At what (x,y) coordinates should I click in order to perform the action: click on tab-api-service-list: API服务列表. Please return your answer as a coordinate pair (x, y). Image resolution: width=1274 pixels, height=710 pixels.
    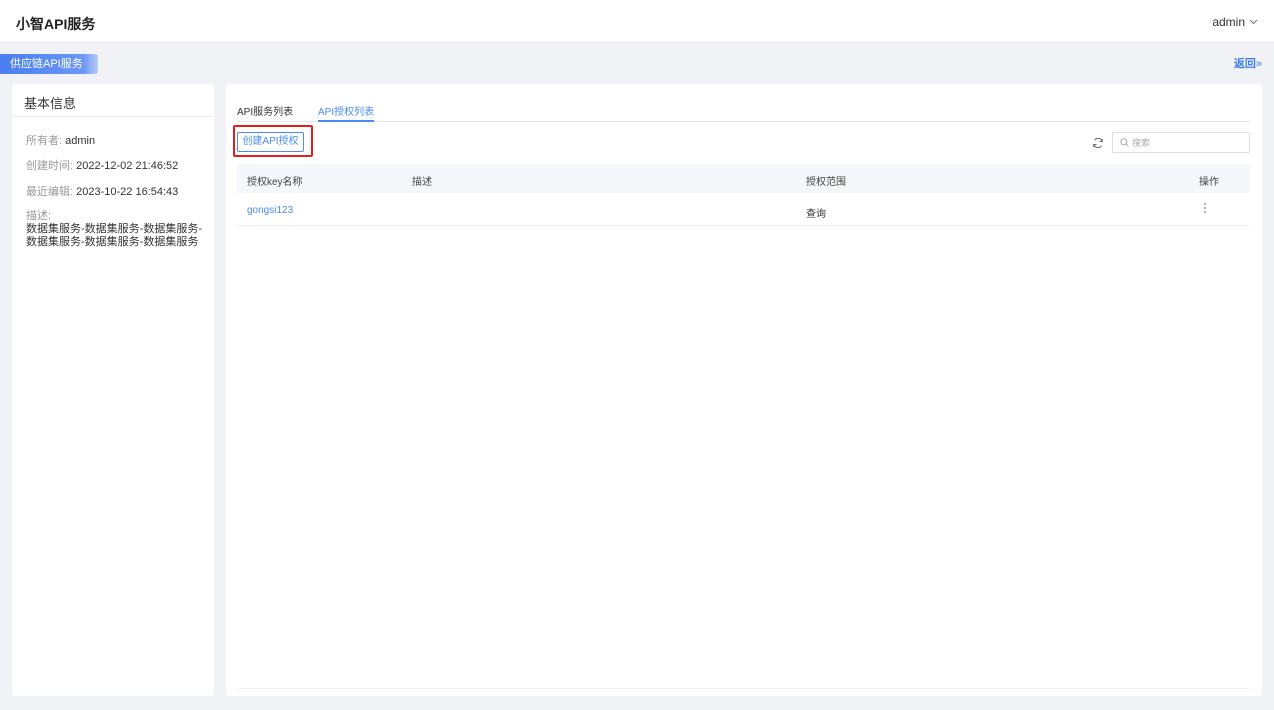
    Looking at the image, I should click on (265, 112).